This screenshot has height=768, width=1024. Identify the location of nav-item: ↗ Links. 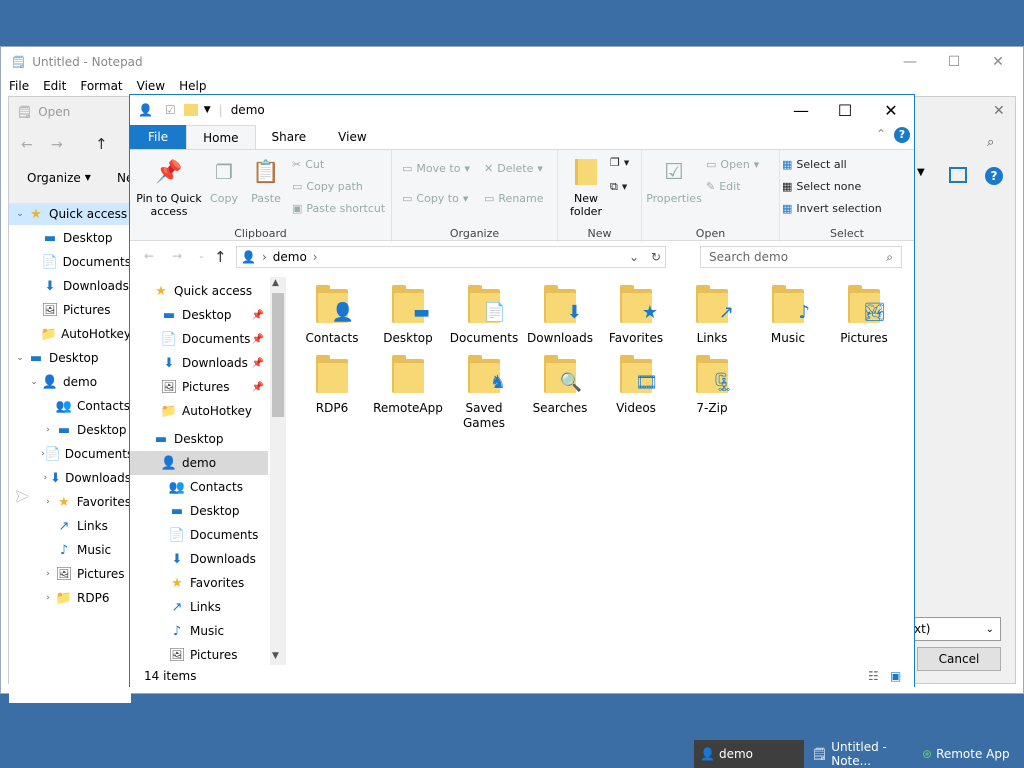
(199, 607).